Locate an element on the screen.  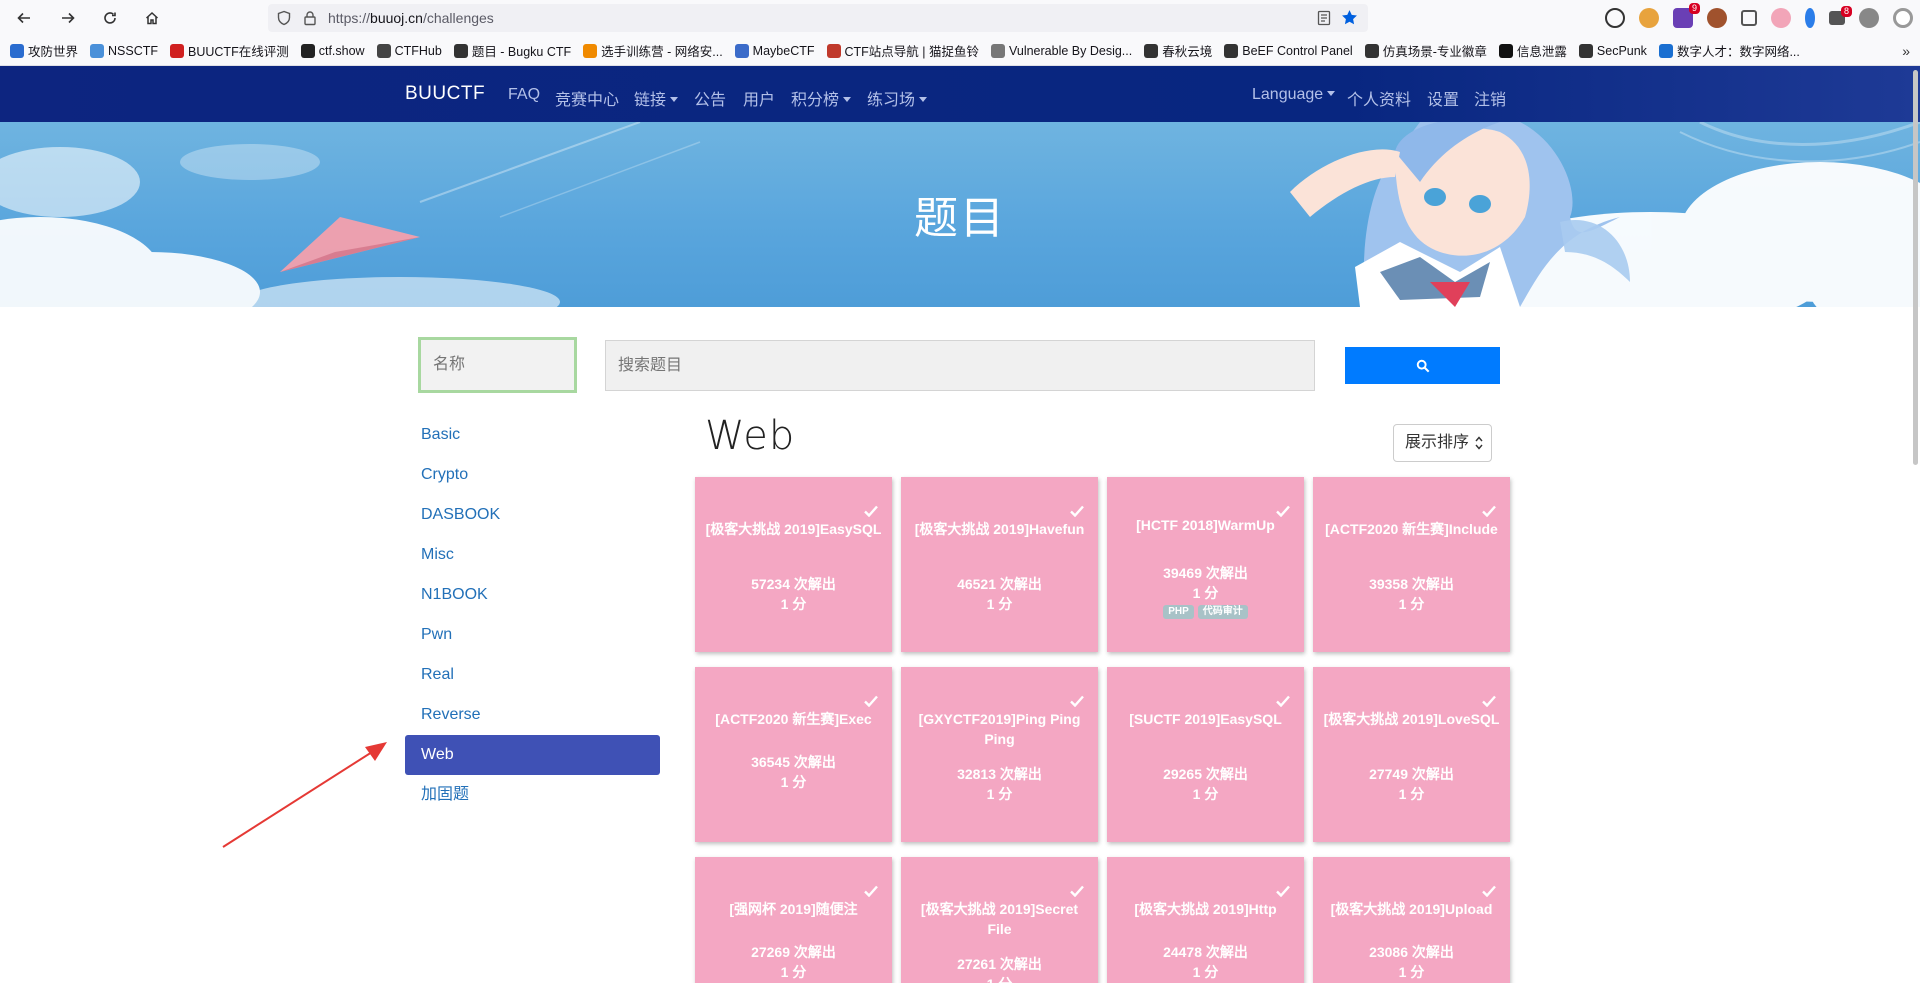
name-filter-input is located at coordinates (497, 365).